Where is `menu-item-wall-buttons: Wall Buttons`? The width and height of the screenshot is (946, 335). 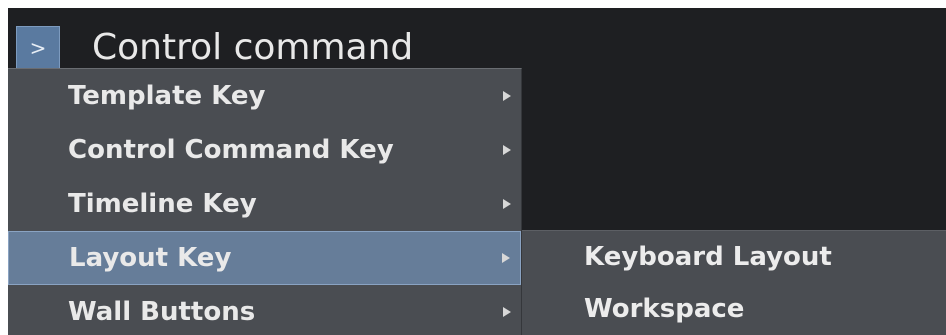
menu-item-wall-buttons: Wall Buttons is located at coordinates (264, 310).